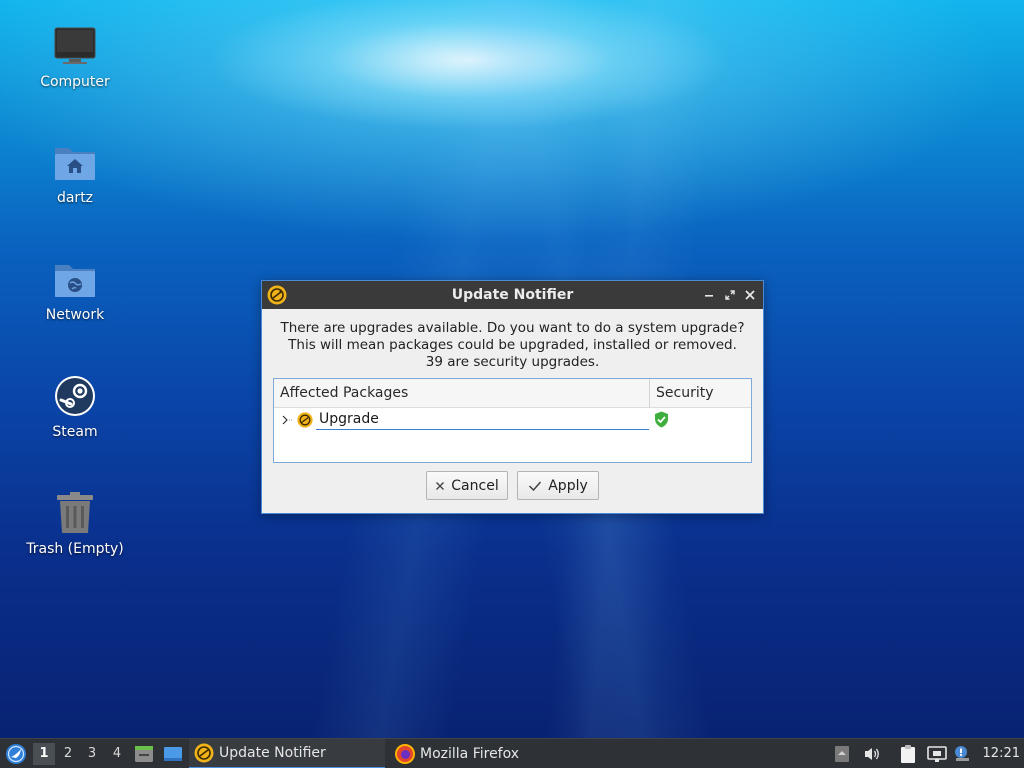 The width and height of the screenshot is (1024, 768). I want to click on volume-button, so click(872, 753).